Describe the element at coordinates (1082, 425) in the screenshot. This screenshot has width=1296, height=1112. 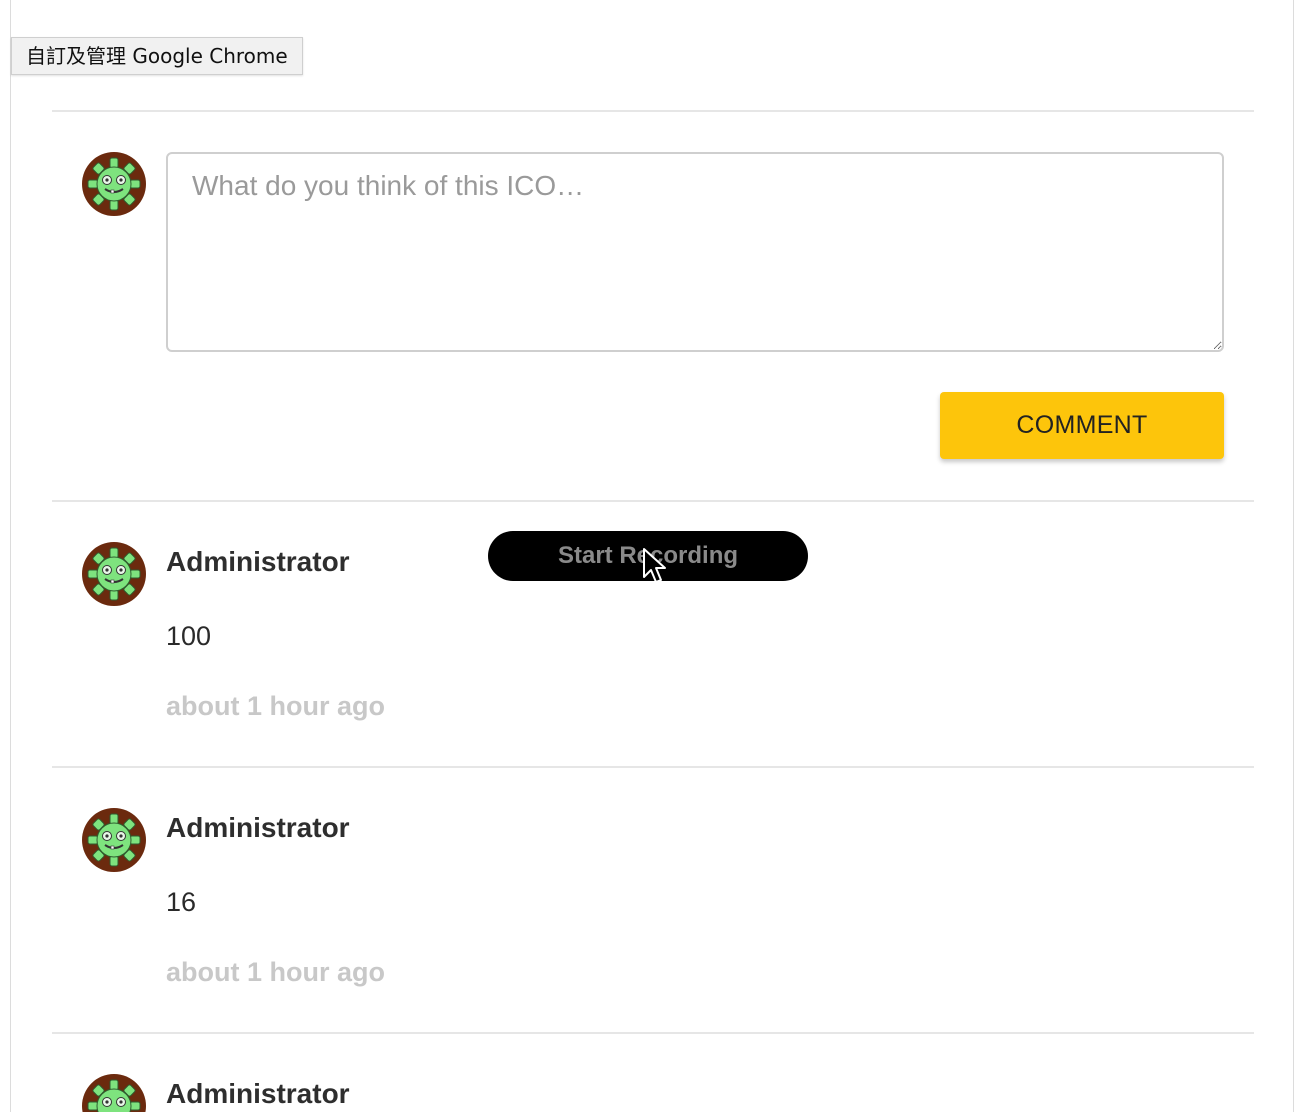
I see `comment-button: COMMENT` at that location.